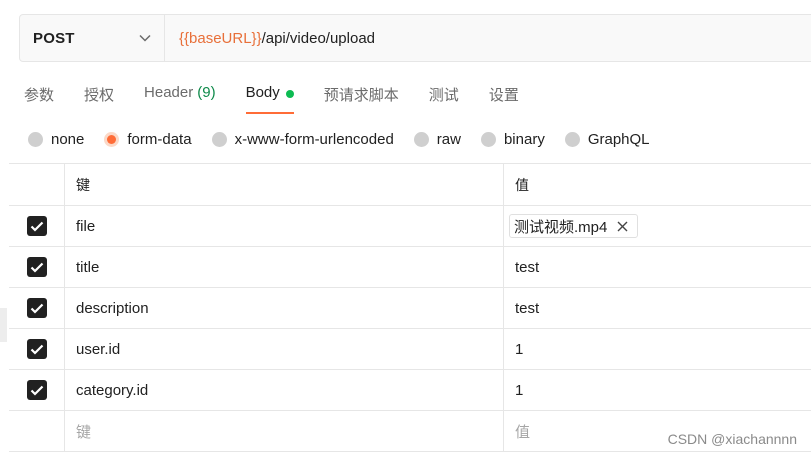 This screenshot has height=455, width=811. What do you see at coordinates (561, 227) in the screenshot?
I see `file-name: 测试视频.mp4` at bounding box center [561, 227].